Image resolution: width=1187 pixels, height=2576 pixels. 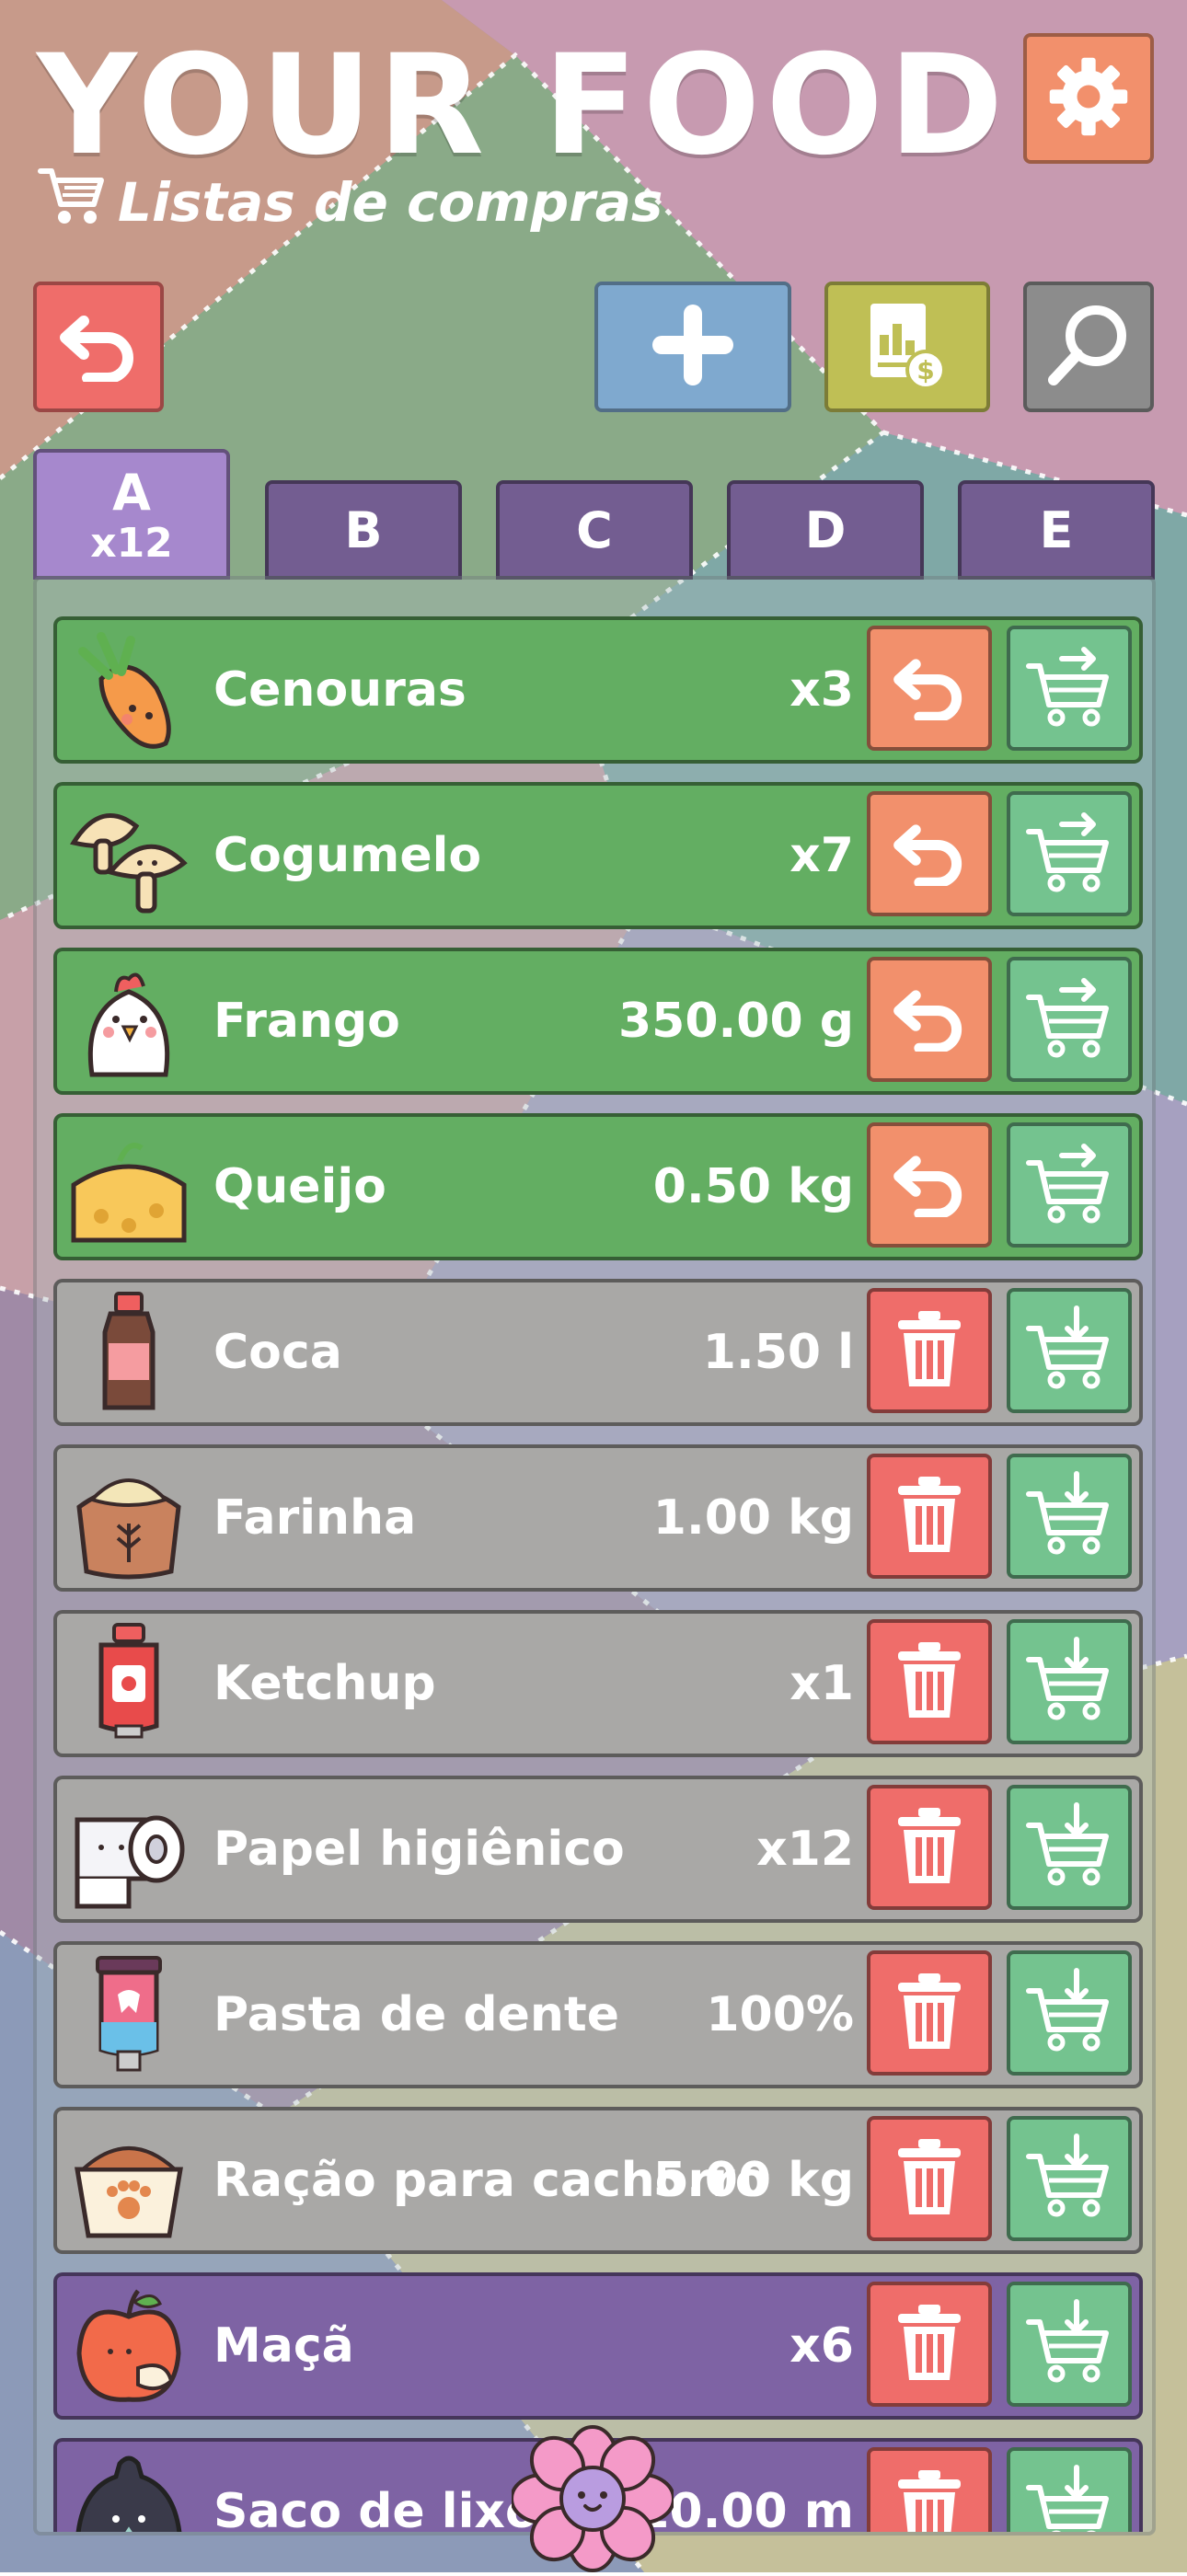 I want to click on tab-d: D, so click(x=825, y=530).